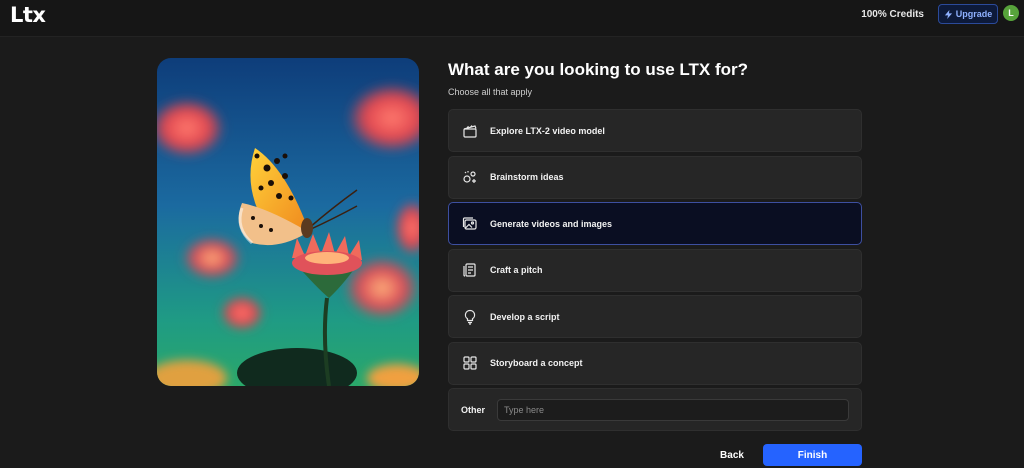 The image size is (1024, 468). What do you see at coordinates (1011, 13) in the screenshot?
I see `avatar: L` at bounding box center [1011, 13].